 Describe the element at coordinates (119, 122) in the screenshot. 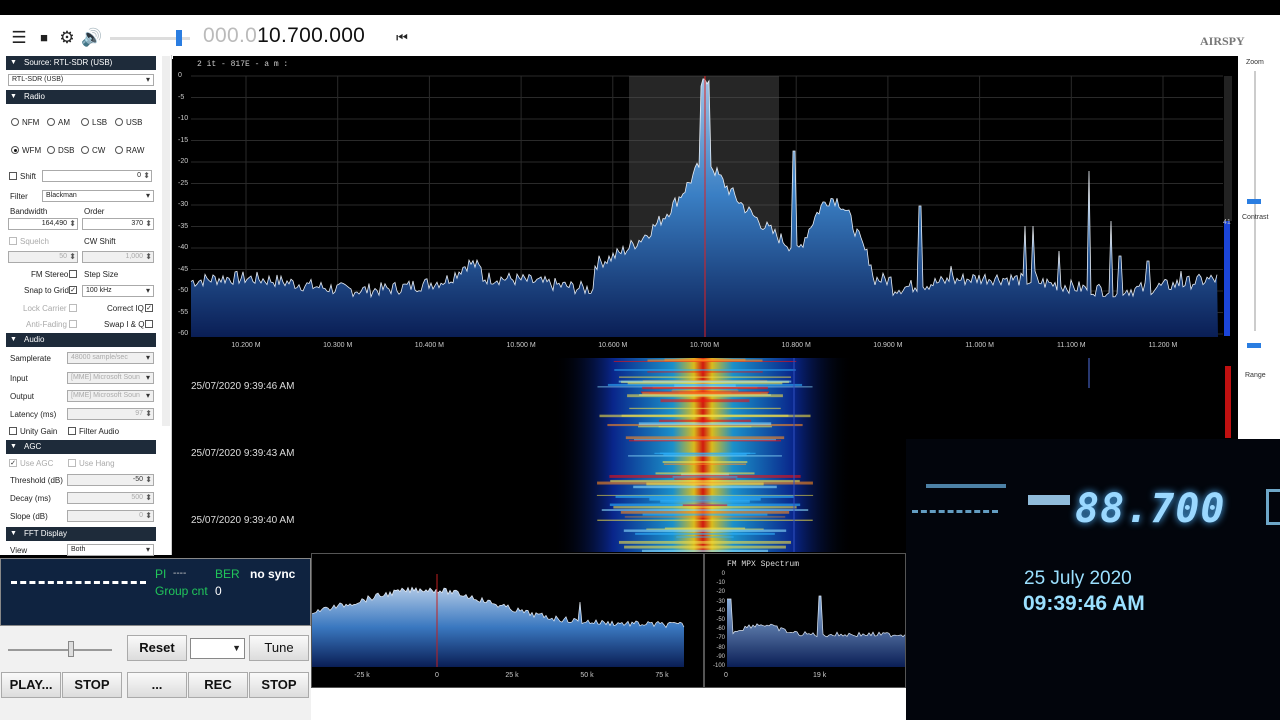

I see `mode-radio-usb` at that location.